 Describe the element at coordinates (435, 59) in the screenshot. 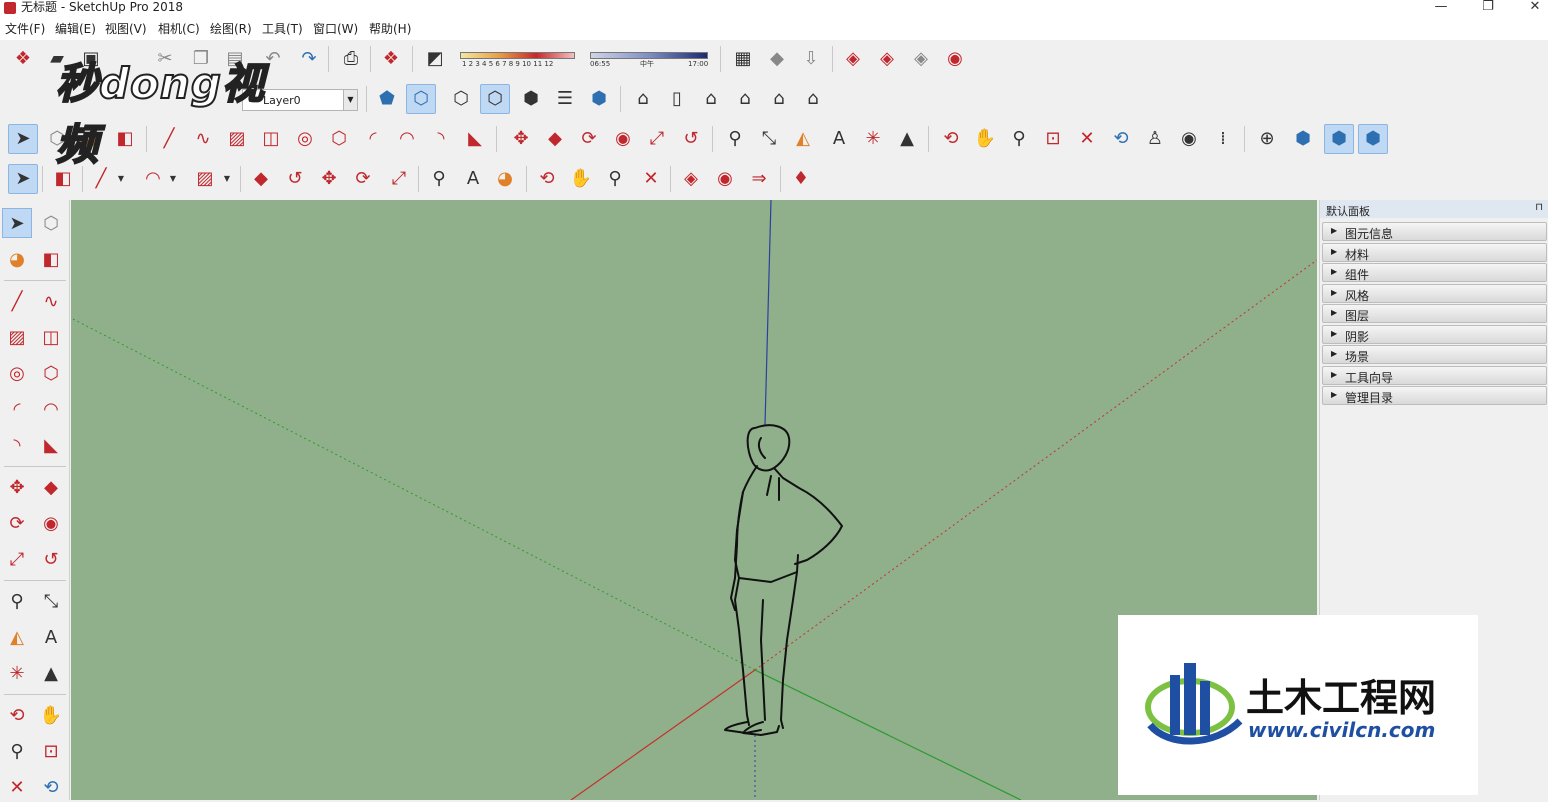

I see `shadow-toggle-icon: ◩` at that location.